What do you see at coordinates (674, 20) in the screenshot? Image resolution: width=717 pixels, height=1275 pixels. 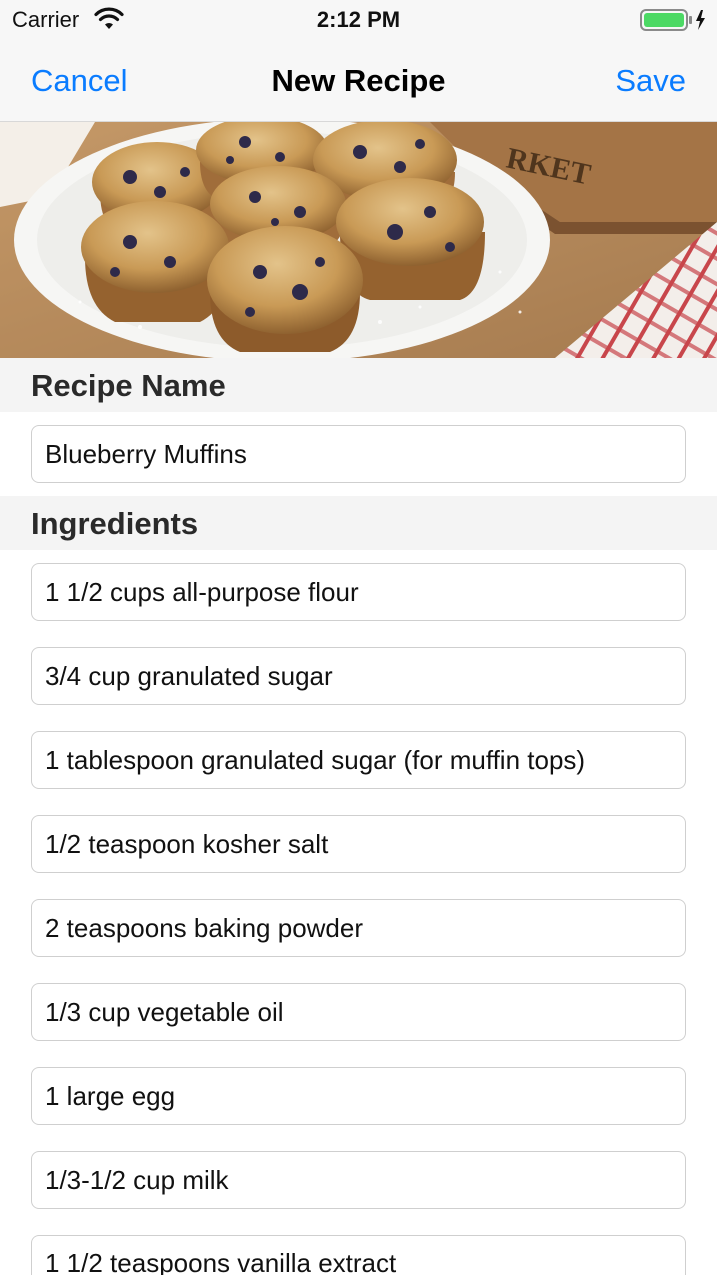 I see `battery-charging-icon` at bounding box center [674, 20].